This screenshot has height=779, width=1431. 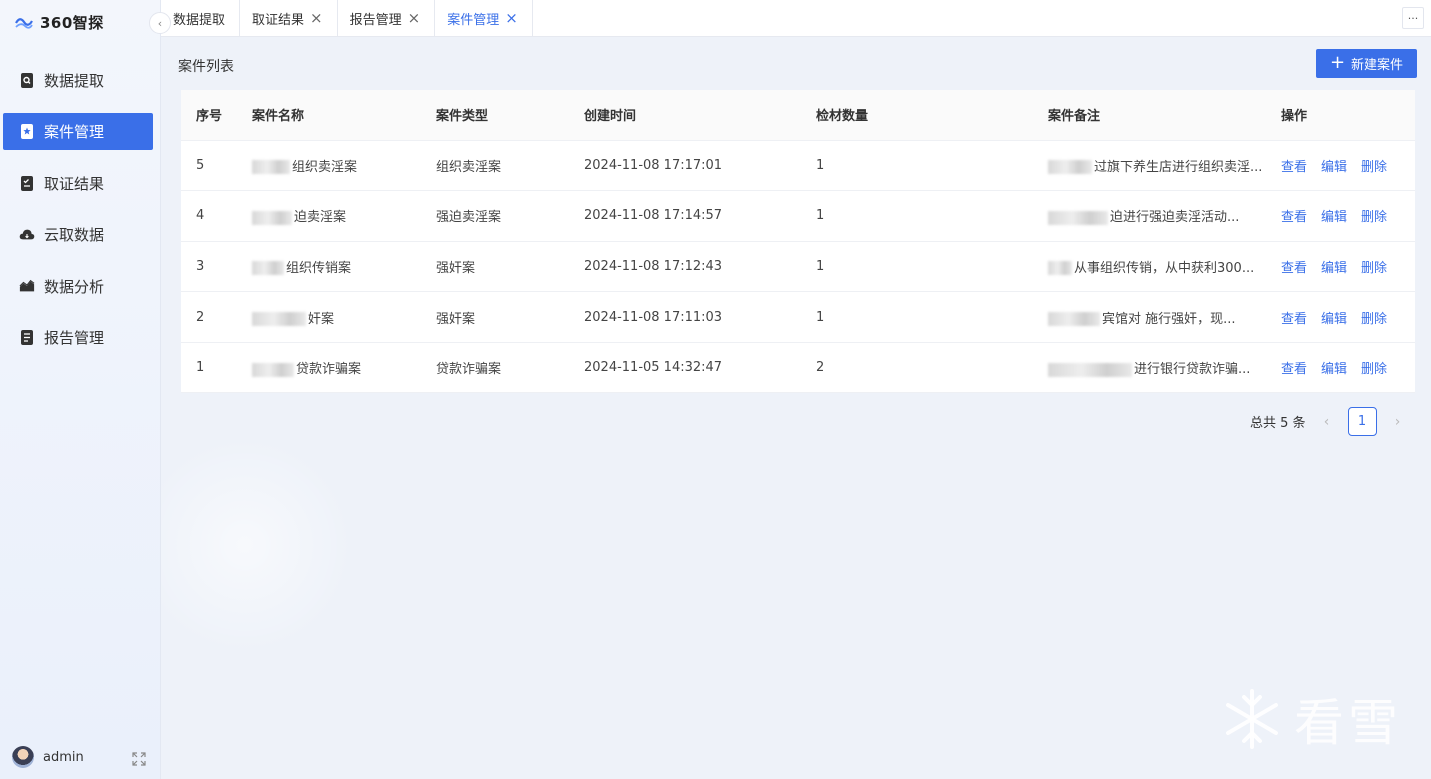 What do you see at coordinates (473, 20) in the screenshot?
I see `tab-label: 案件管理` at bounding box center [473, 20].